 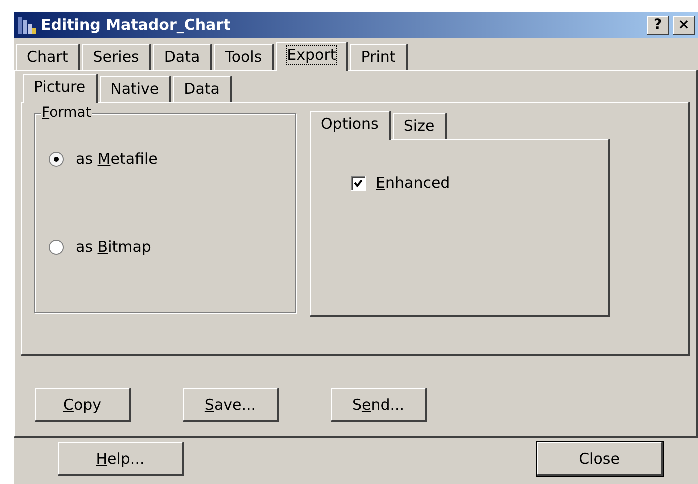 I want to click on tab: Export, so click(x=312, y=56).